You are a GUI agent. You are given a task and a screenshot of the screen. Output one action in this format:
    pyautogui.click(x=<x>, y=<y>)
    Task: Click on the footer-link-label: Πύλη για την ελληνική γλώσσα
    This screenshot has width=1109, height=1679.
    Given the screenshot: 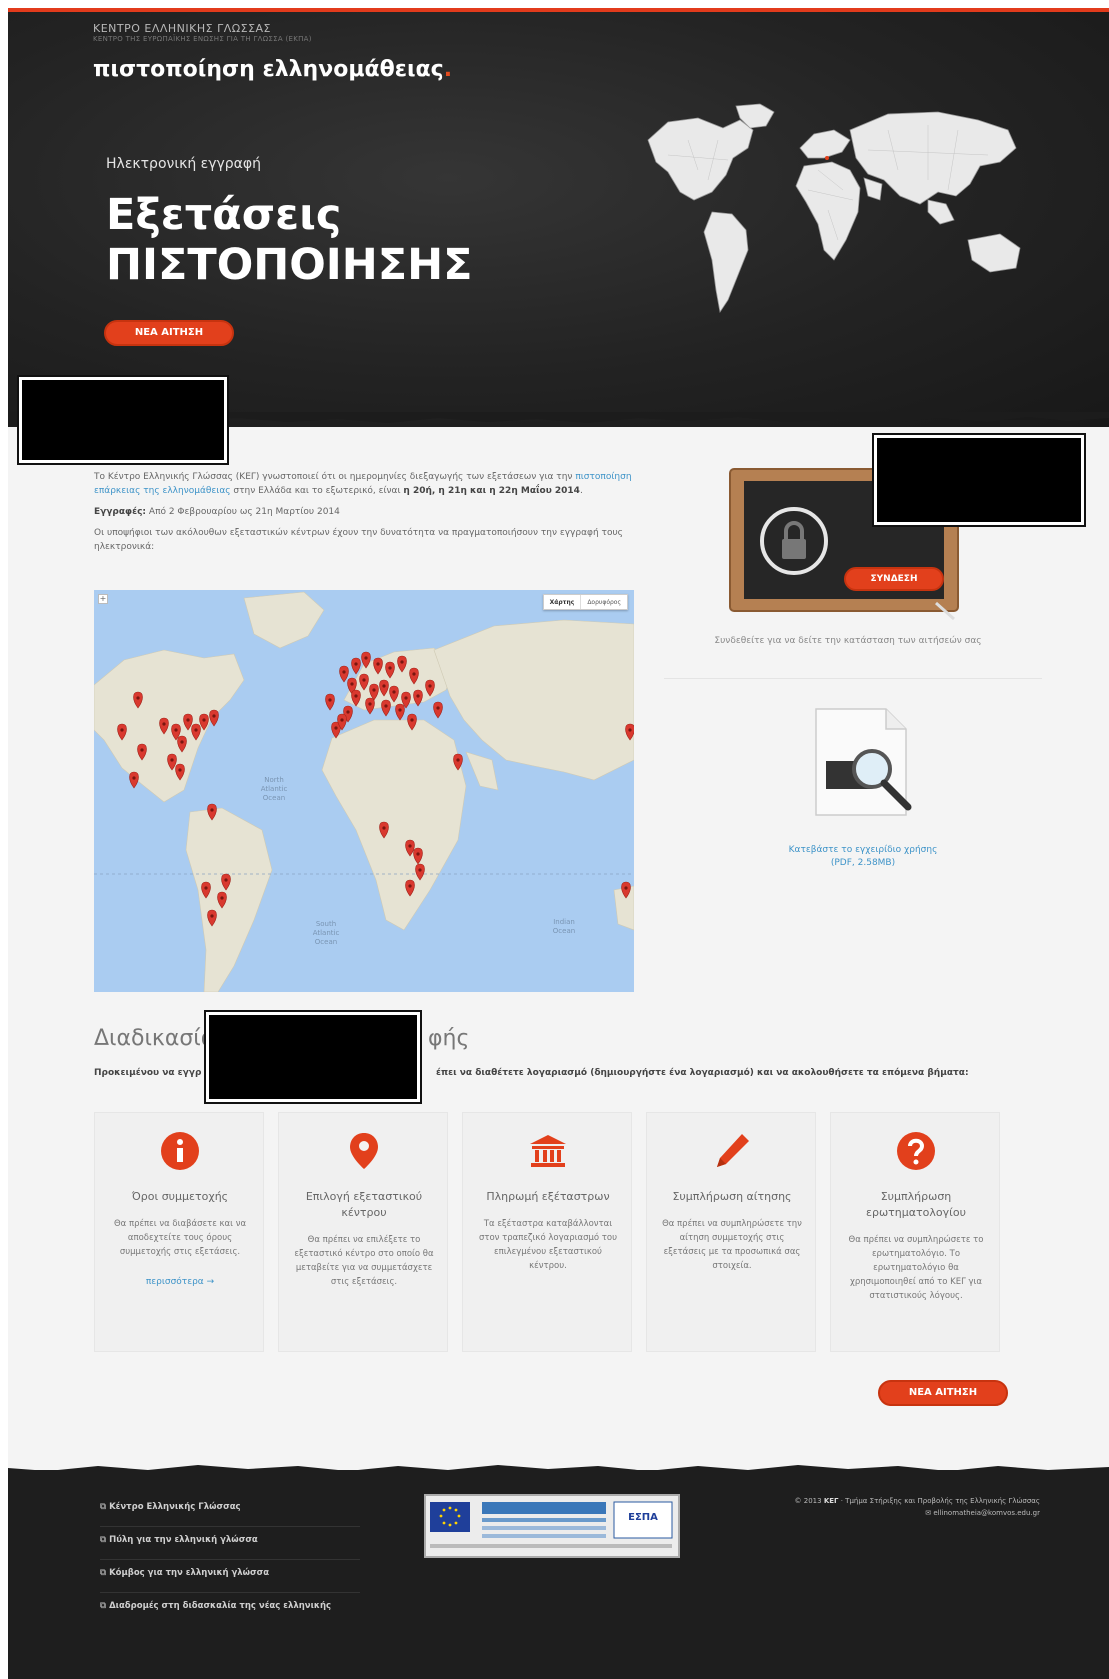 What is the action you would take?
    pyautogui.click(x=183, y=1540)
    